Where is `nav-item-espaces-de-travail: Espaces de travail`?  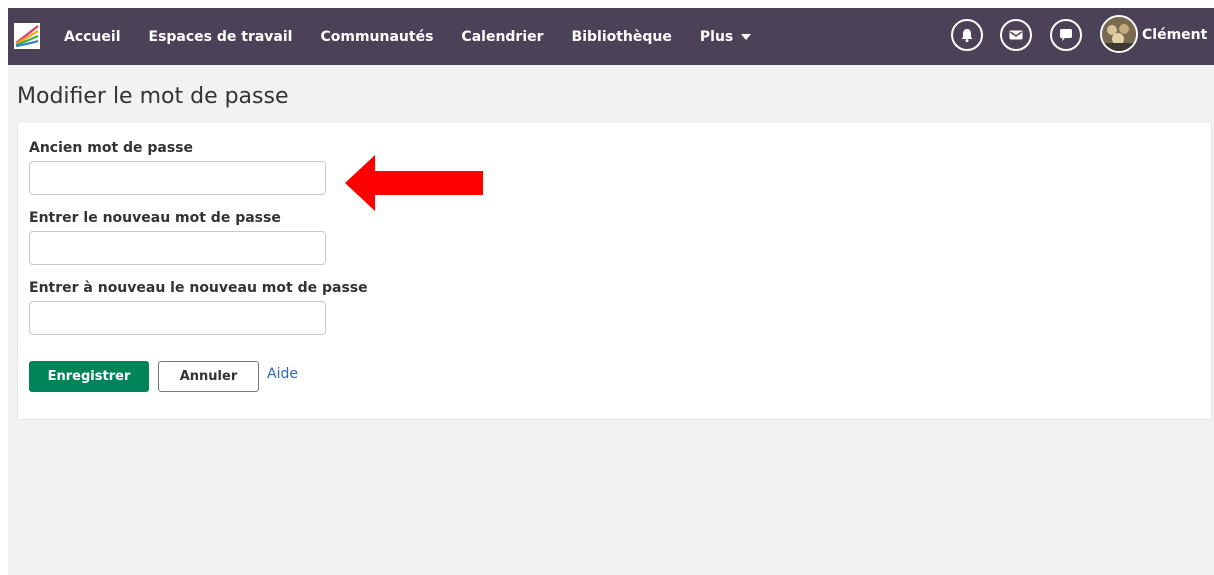 nav-item-espaces-de-travail: Espaces de travail is located at coordinates (221, 37).